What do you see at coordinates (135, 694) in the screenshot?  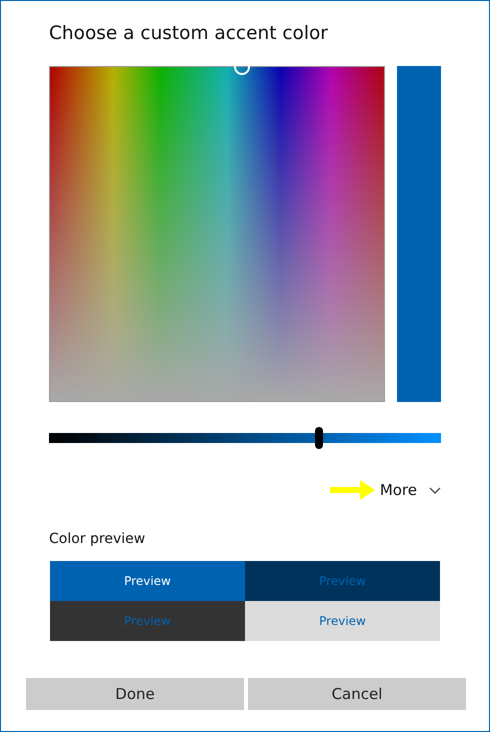 I see `done-button: Done` at bounding box center [135, 694].